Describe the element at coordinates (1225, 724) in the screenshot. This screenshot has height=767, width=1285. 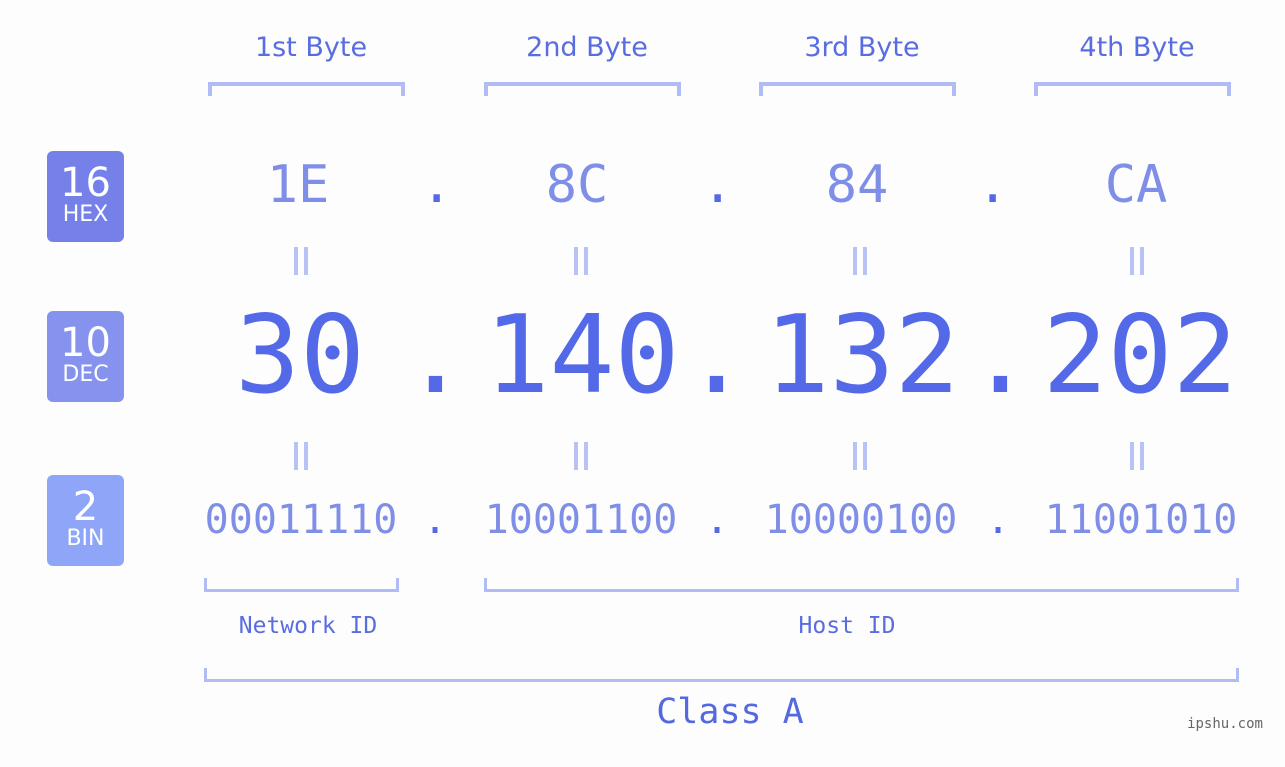
I see `watermark: ipshu.com` at that location.